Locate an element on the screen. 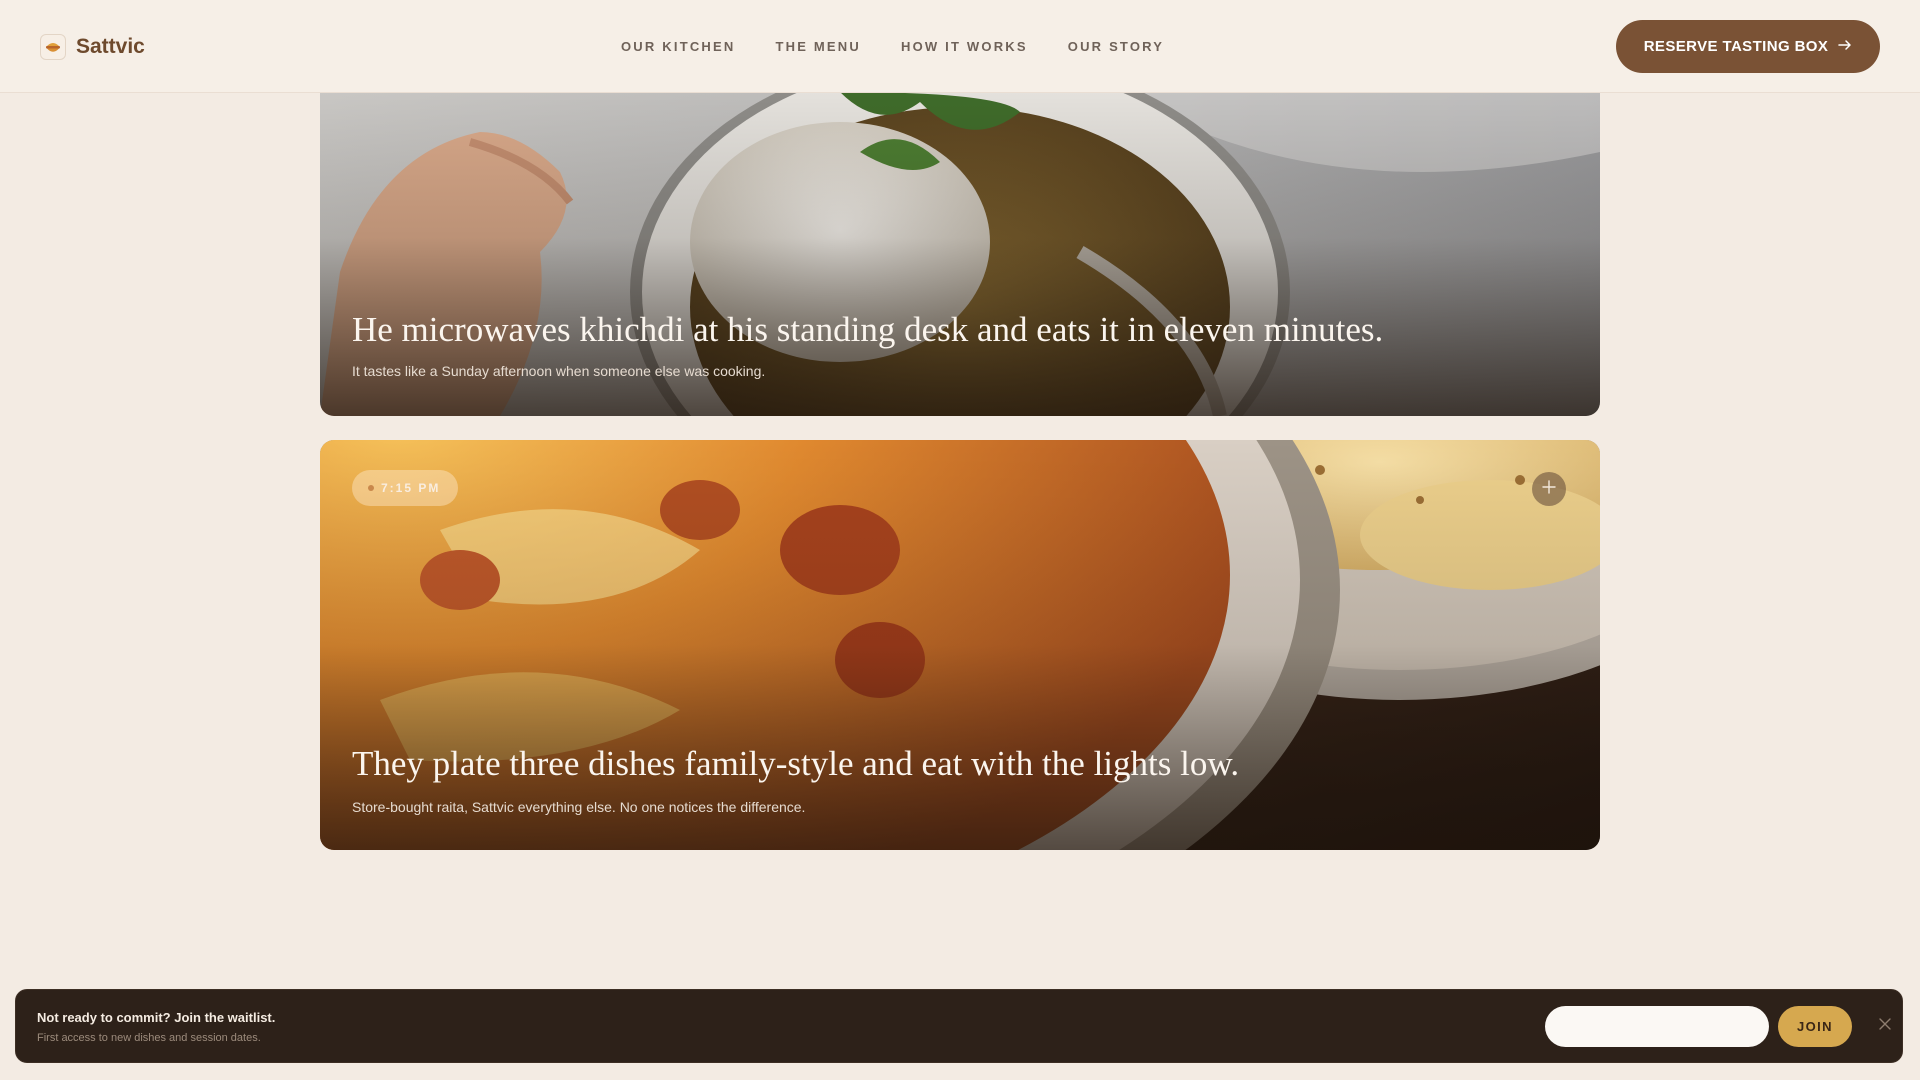 The height and width of the screenshot is (1080, 1920). close-icon is located at coordinates (1885, 1026).